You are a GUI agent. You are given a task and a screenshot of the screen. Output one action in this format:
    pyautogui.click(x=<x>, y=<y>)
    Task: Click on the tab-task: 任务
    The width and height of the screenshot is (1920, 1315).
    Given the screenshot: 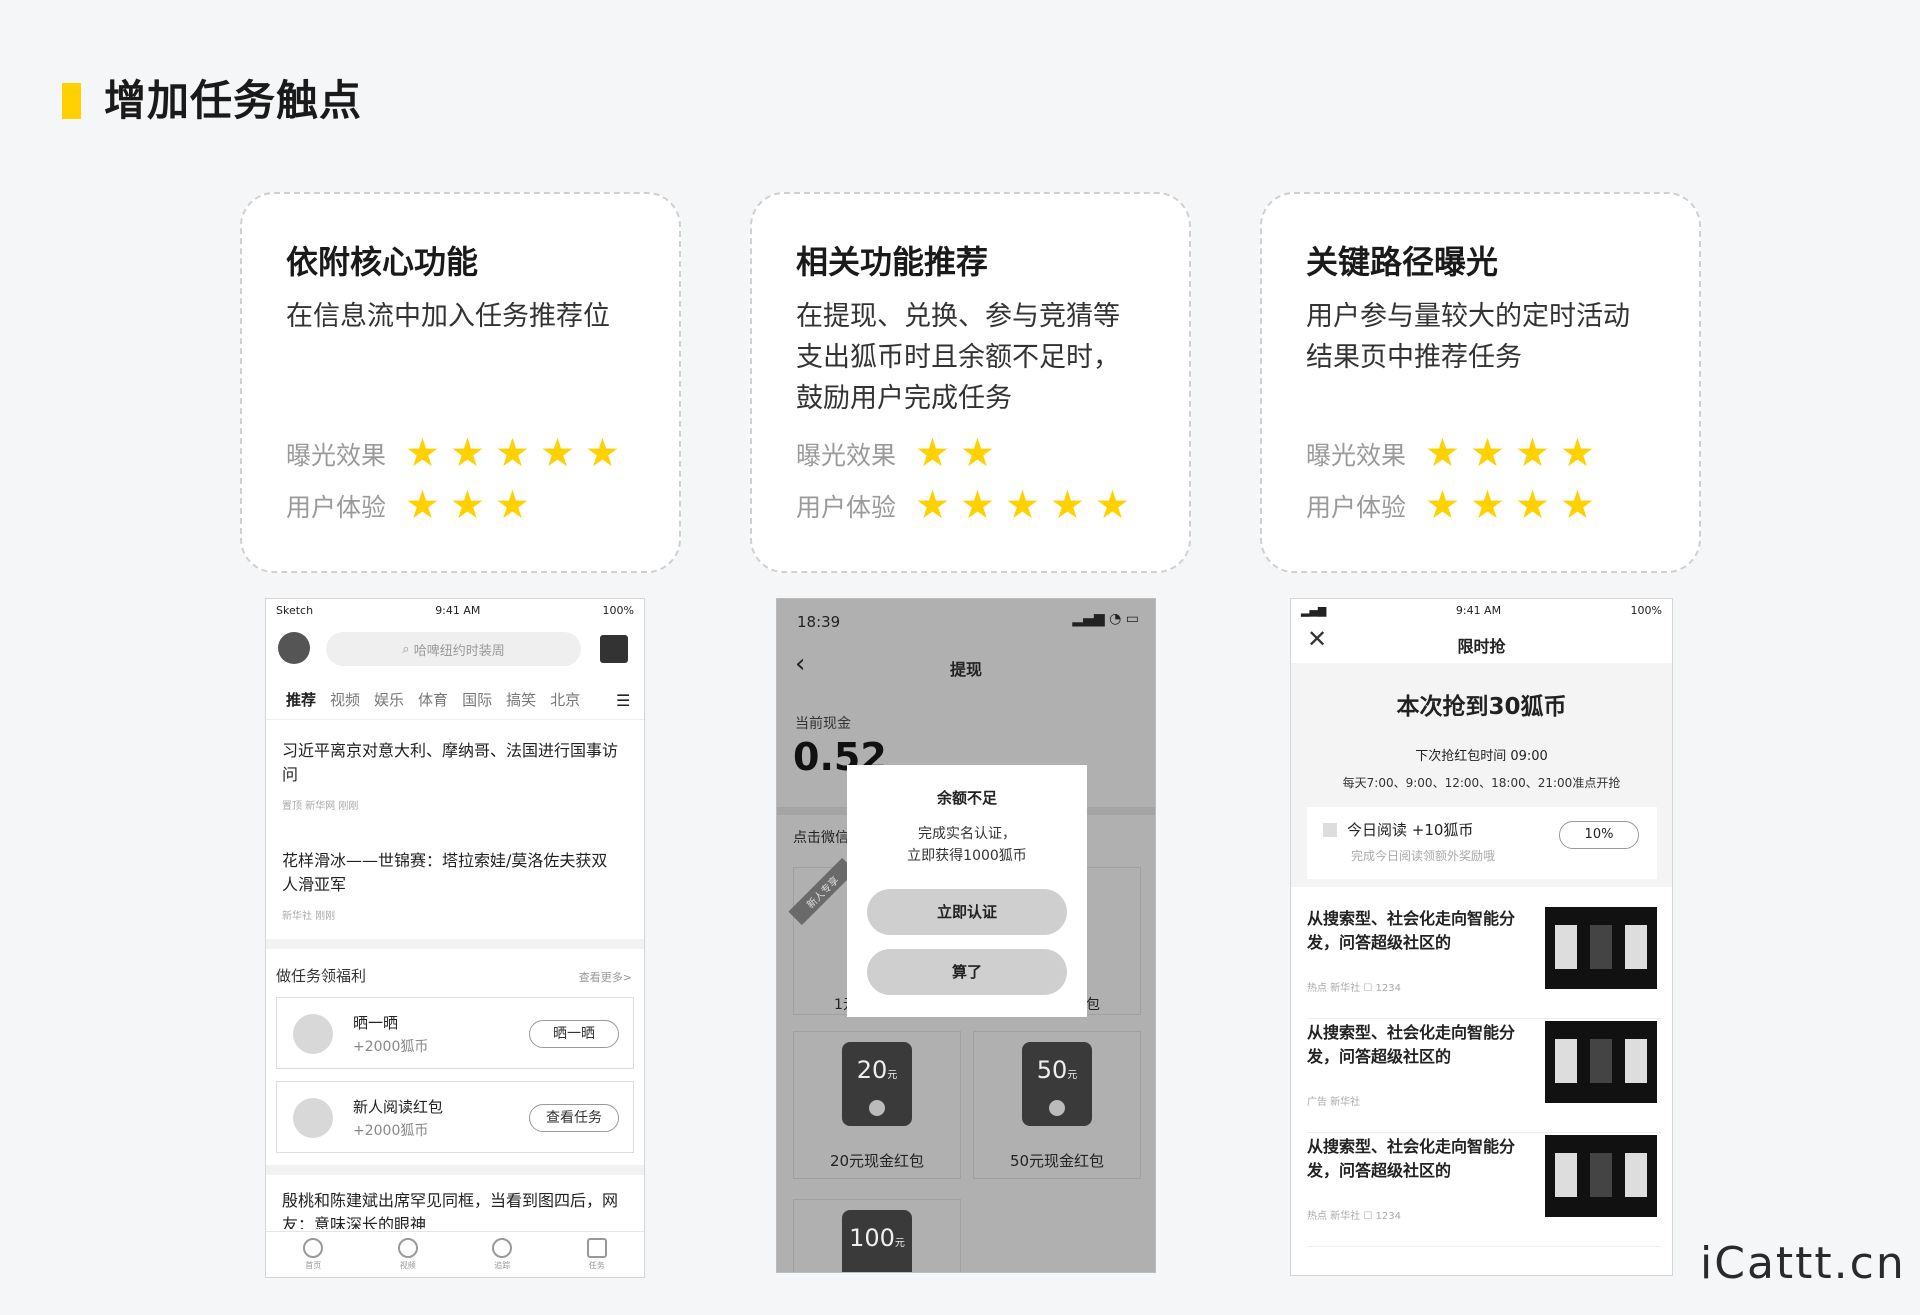 What is the action you would take?
    pyautogui.click(x=596, y=1254)
    